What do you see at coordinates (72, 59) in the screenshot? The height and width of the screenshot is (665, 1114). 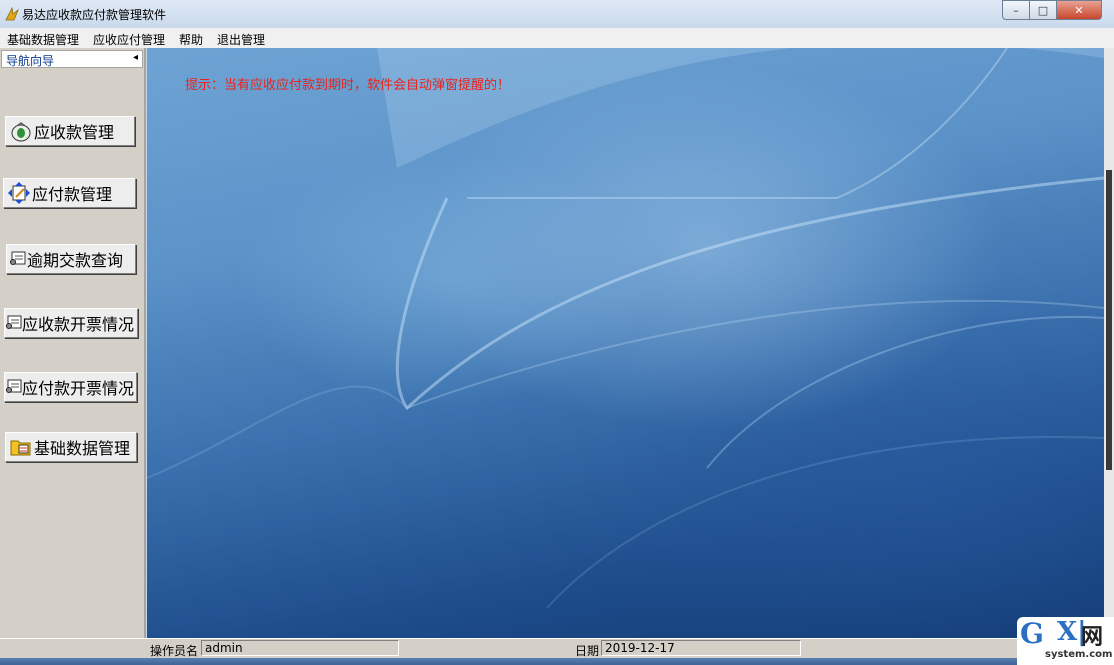 I see `nav-header: 导航向导 ◂` at bounding box center [72, 59].